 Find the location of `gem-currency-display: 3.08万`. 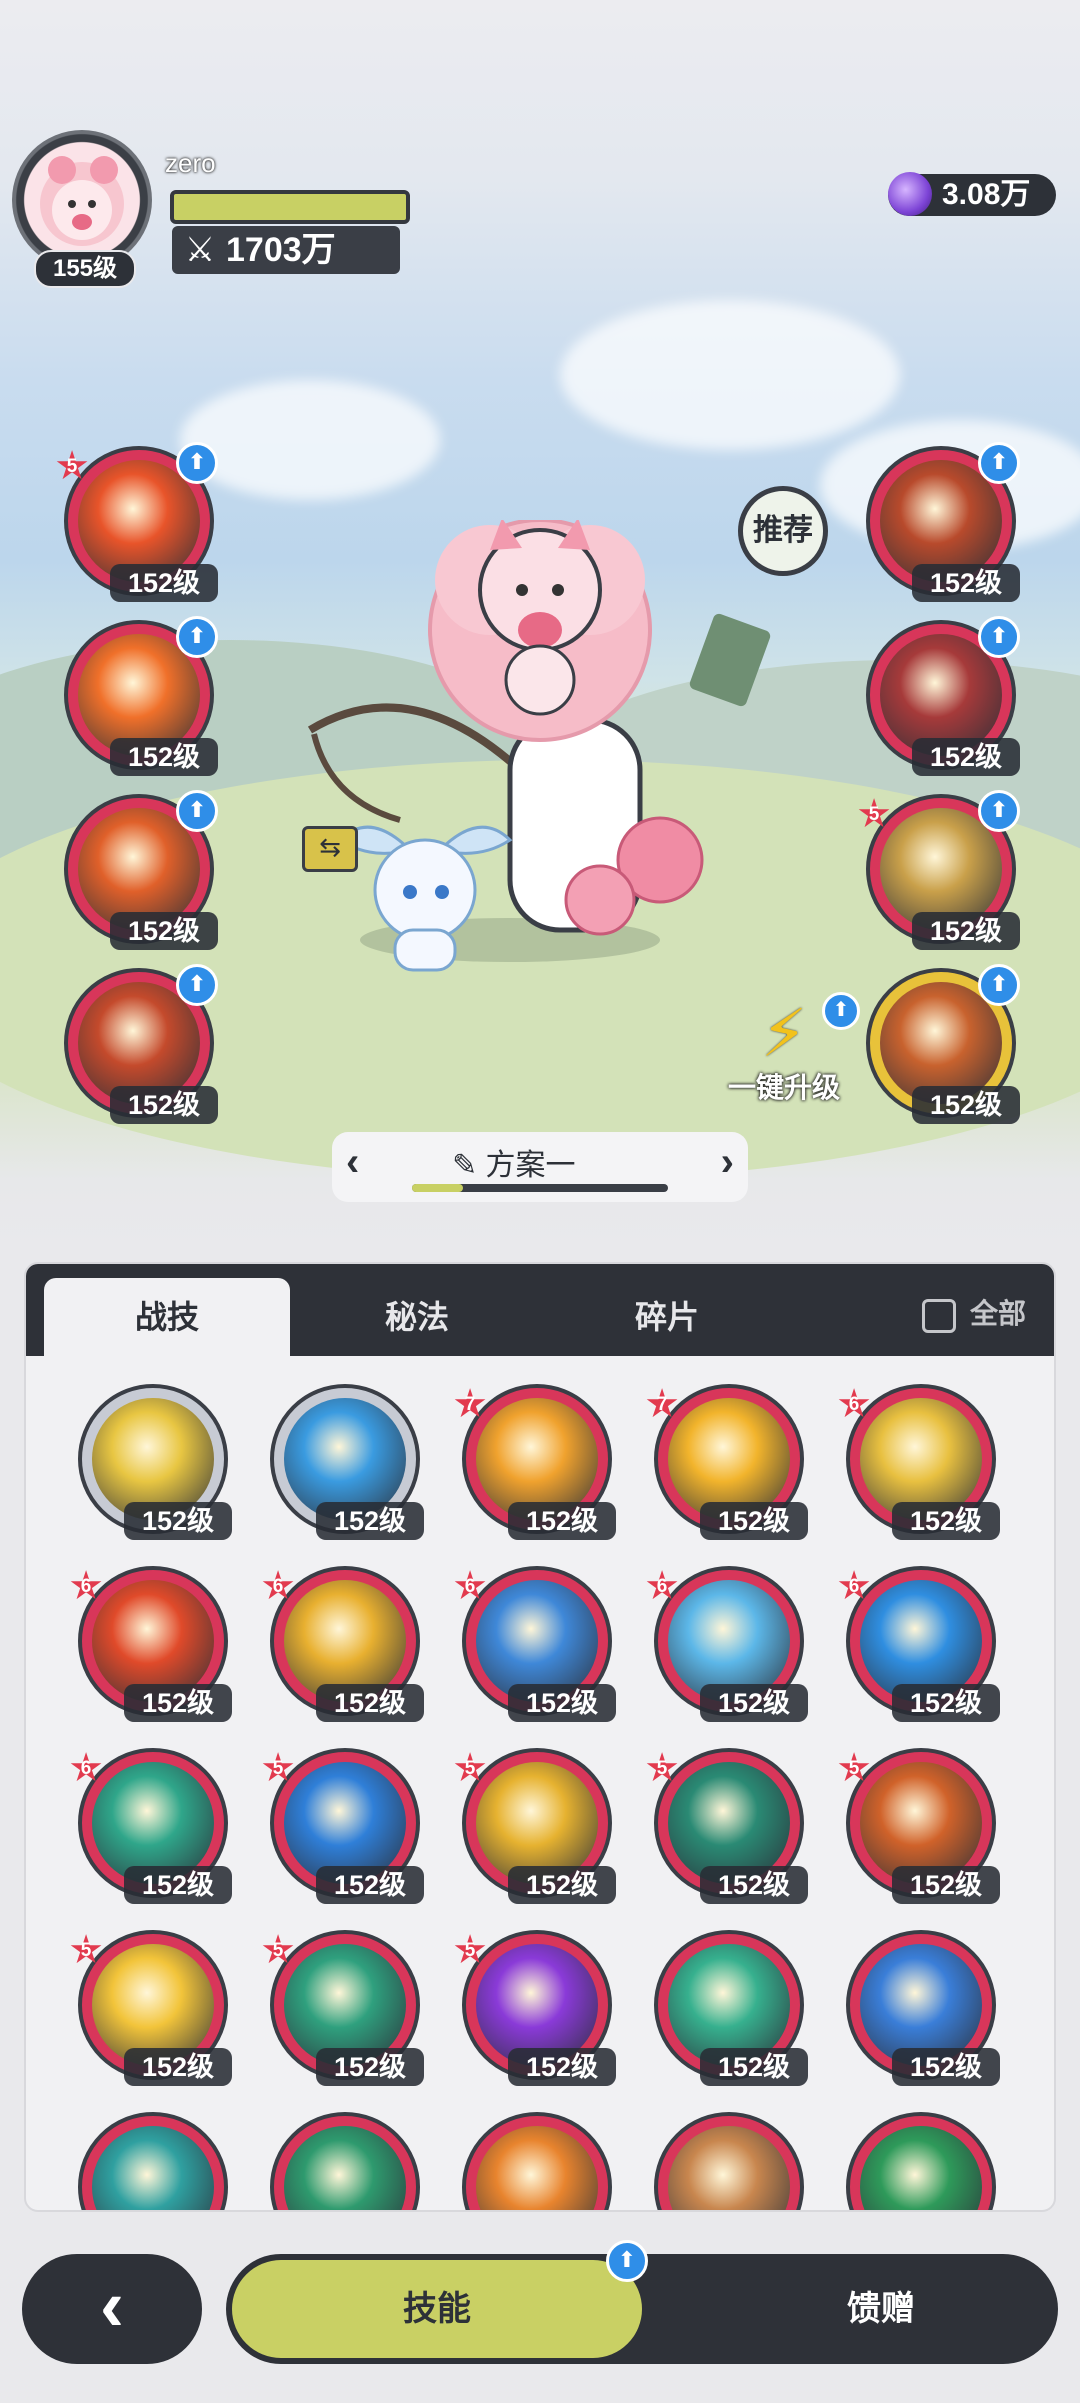

gem-currency-display: 3.08万 is located at coordinates (972, 194).